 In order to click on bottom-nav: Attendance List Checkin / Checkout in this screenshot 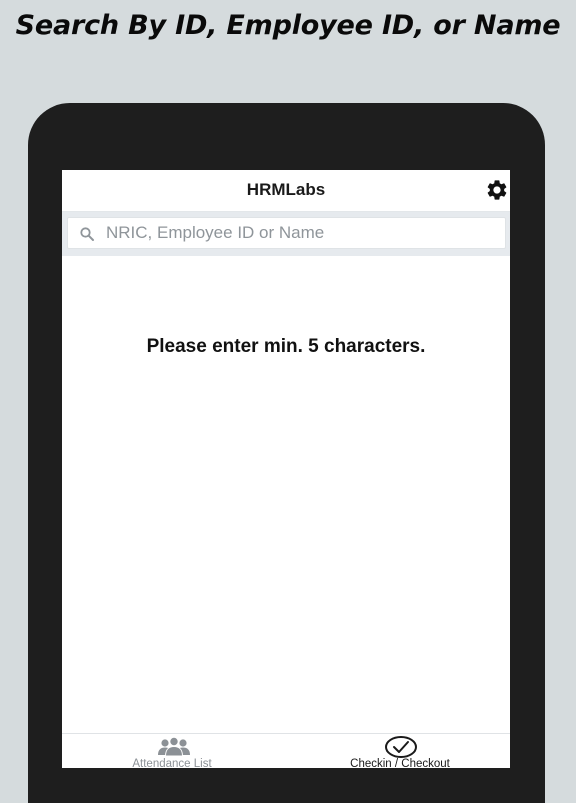, I will do `click(286, 750)`.